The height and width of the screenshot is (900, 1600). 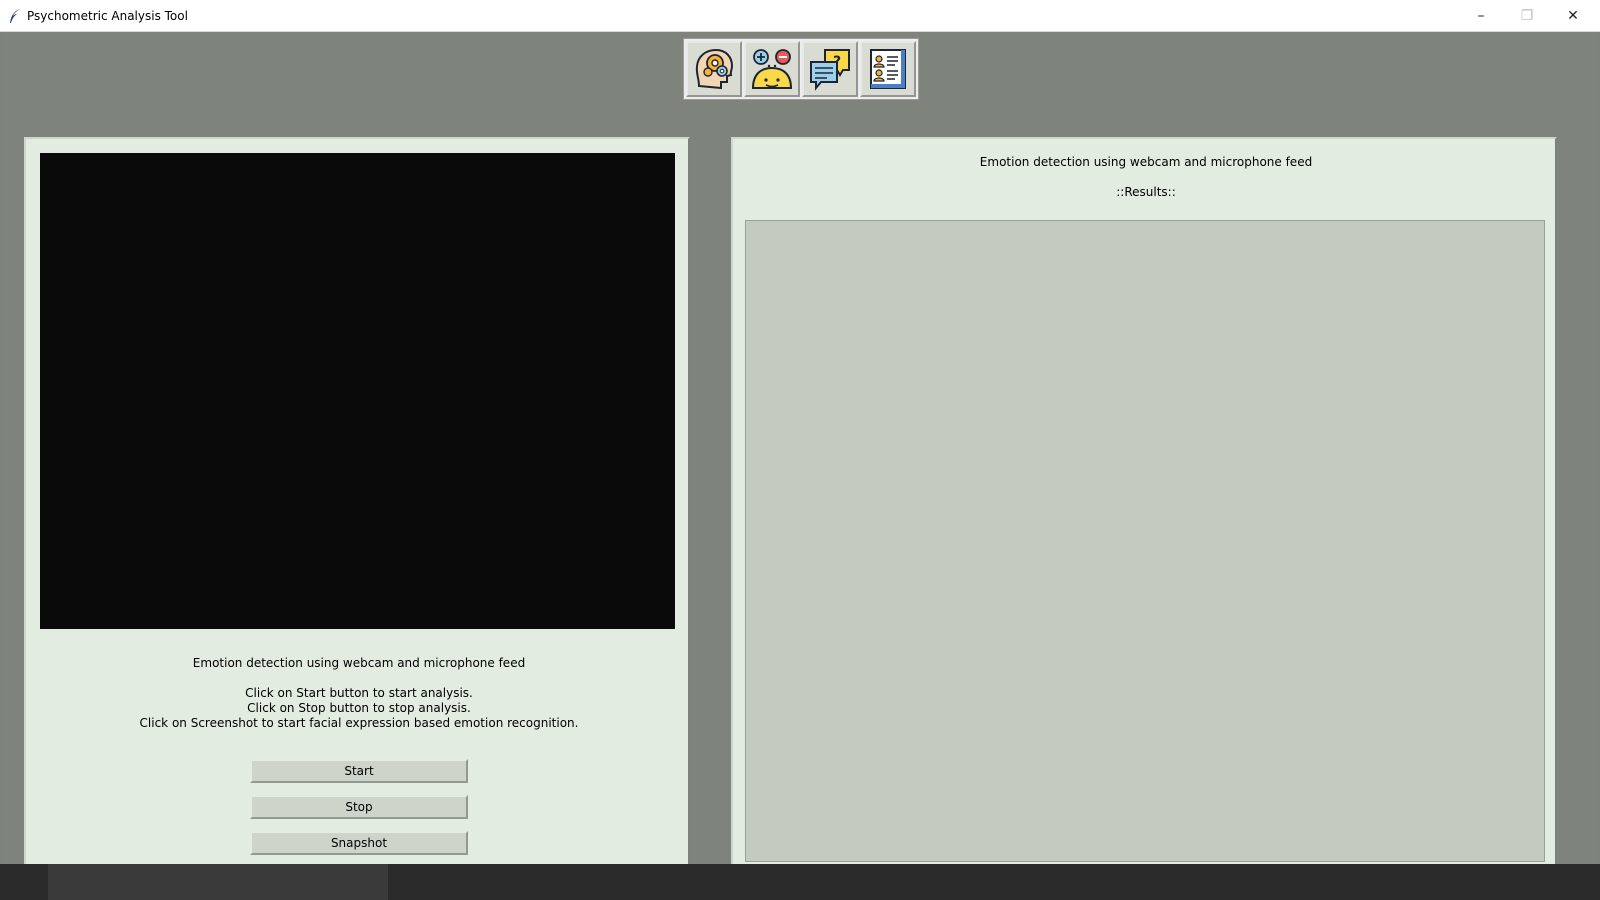 I want to click on instruction-start: Click on Start button to start analysis., so click(x=359, y=693).